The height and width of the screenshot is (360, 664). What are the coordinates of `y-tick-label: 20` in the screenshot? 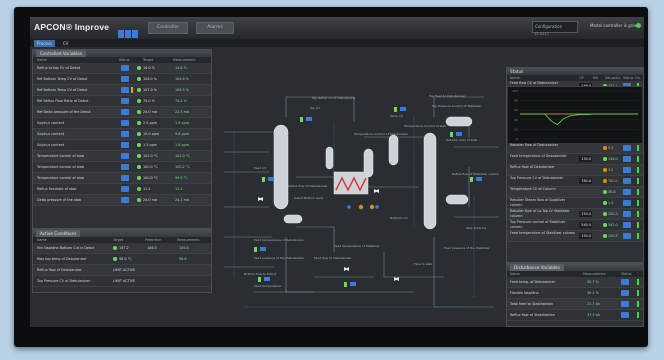 It's located at (516, 129).